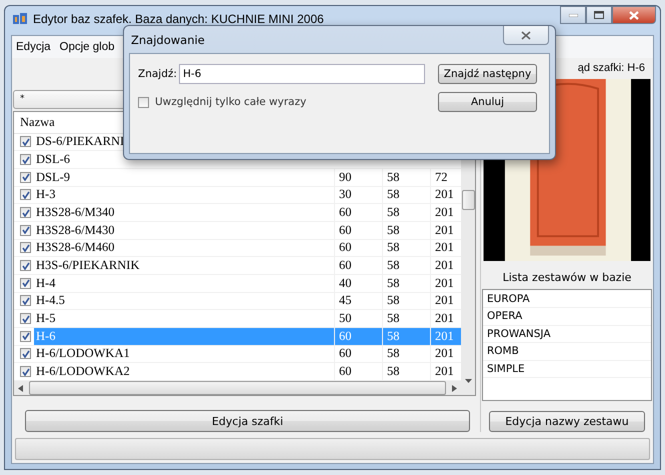 This screenshot has height=475, width=665. What do you see at coordinates (567, 335) in the screenshot?
I see `list-item: PROWANSJA` at bounding box center [567, 335].